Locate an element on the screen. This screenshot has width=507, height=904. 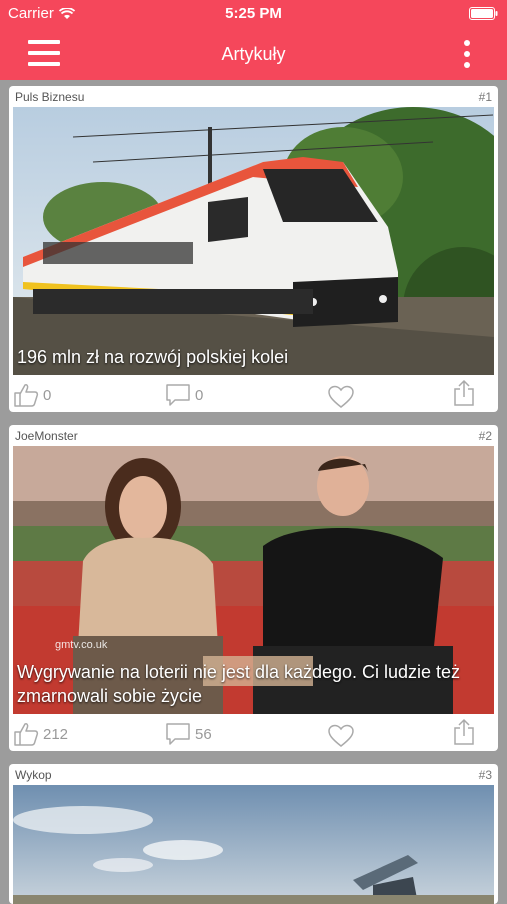
page-title: Artykuły is located at coordinates (253, 54).